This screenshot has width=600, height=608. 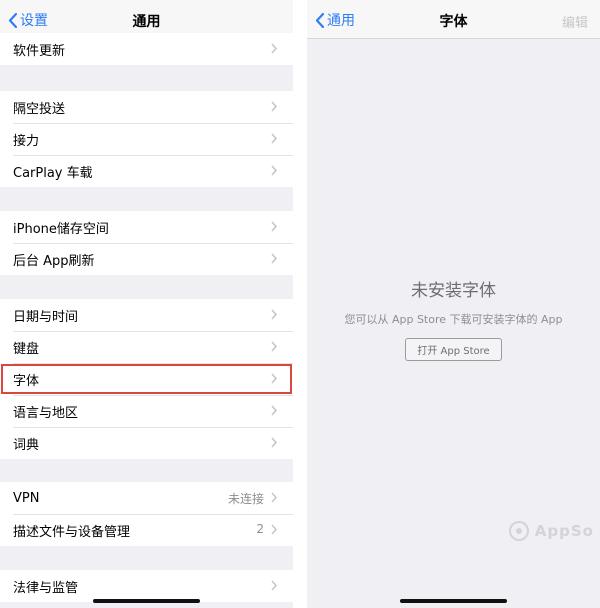 I want to click on item-label: 键盘, so click(x=26, y=349).